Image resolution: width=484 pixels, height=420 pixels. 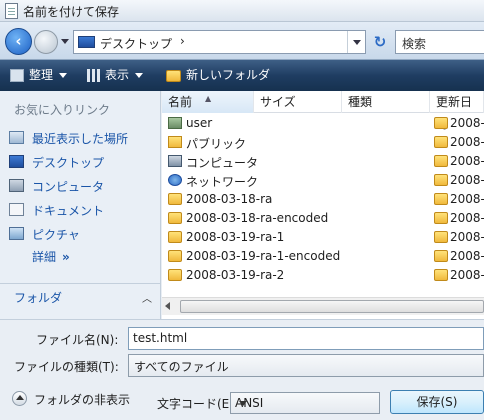 I want to click on command-bar: 整理 表示 新しいフォルダ, so click(x=242, y=75).